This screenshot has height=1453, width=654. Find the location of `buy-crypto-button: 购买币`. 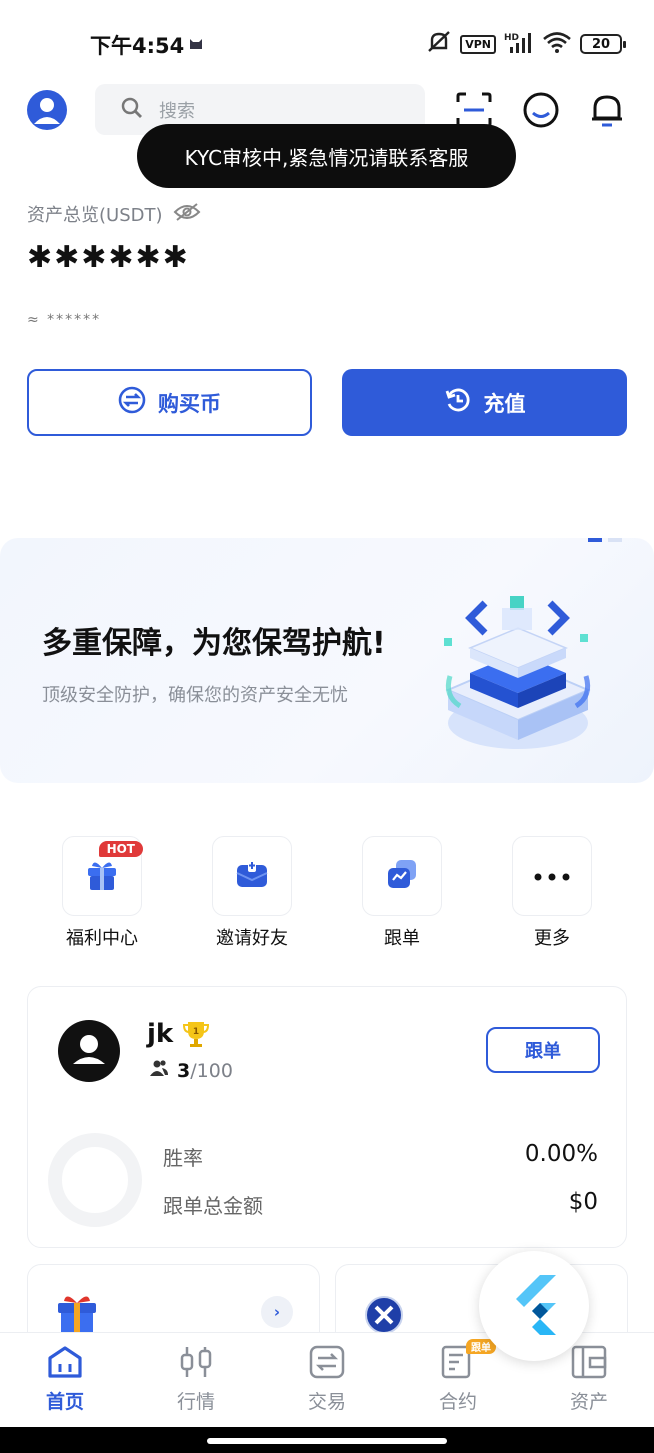

buy-crypto-button: 购买币 is located at coordinates (169, 402).